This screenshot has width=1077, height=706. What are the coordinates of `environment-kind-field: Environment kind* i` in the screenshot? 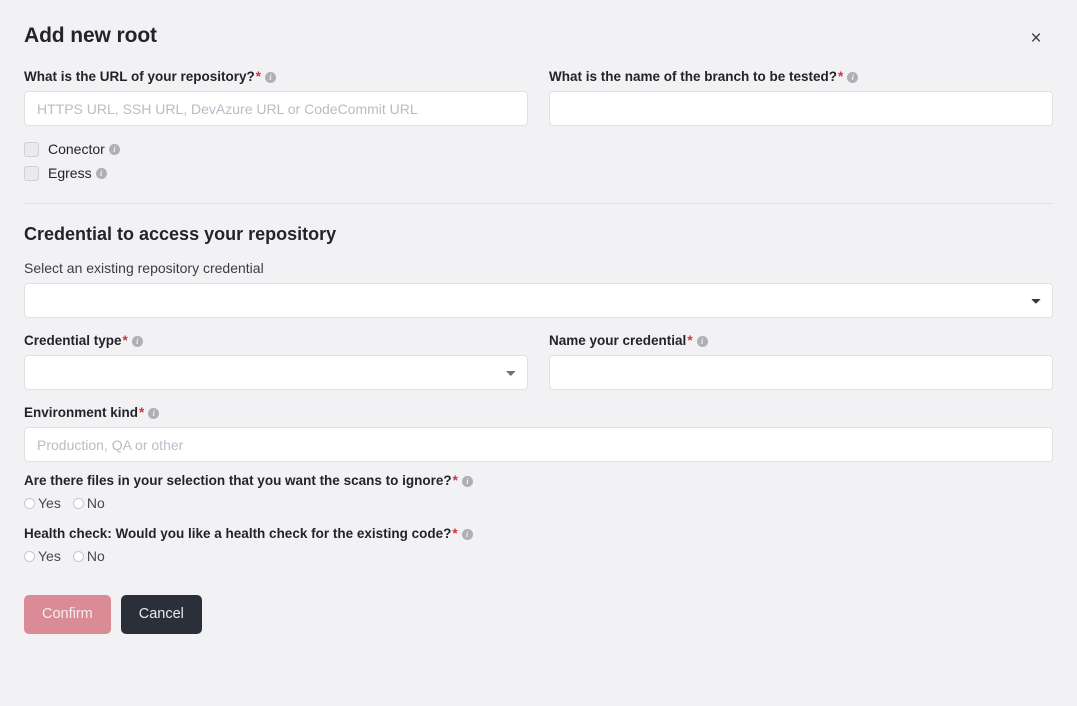 It's located at (538, 433).